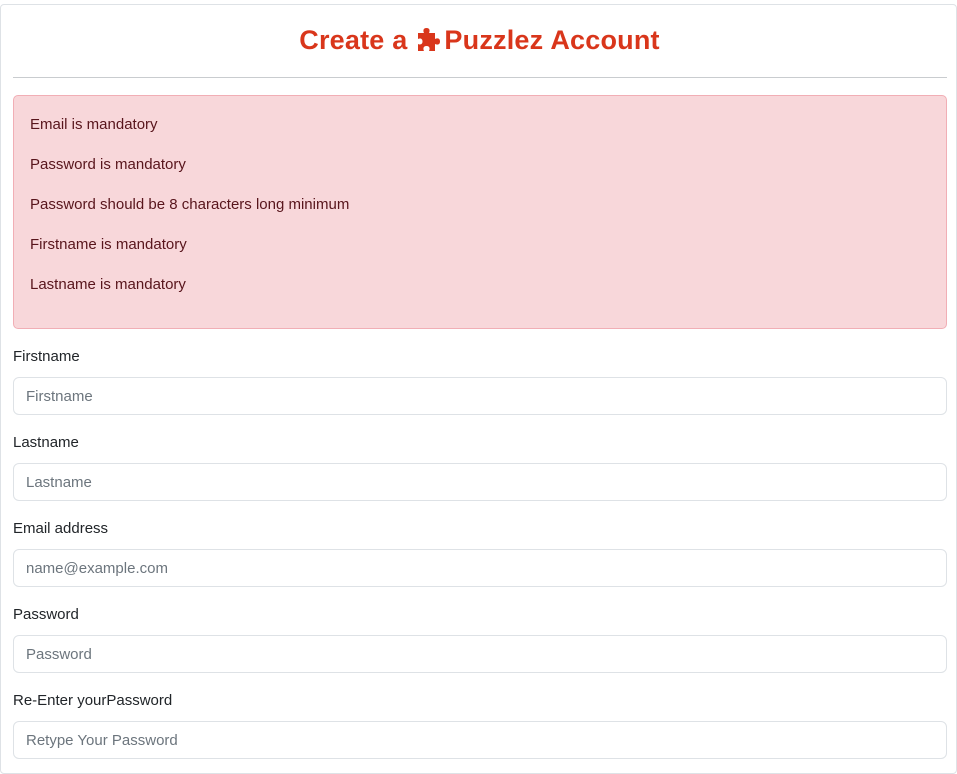 This screenshot has width=957, height=774. What do you see at coordinates (494, 39) in the screenshot?
I see `brand-name: Puzzlez` at bounding box center [494, 39].